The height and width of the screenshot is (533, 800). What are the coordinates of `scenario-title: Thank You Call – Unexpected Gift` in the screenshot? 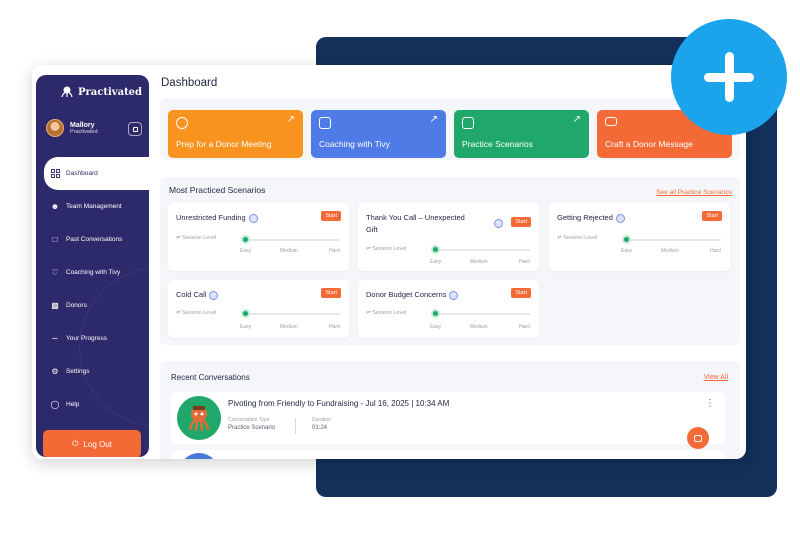 It's located at (415, 223).